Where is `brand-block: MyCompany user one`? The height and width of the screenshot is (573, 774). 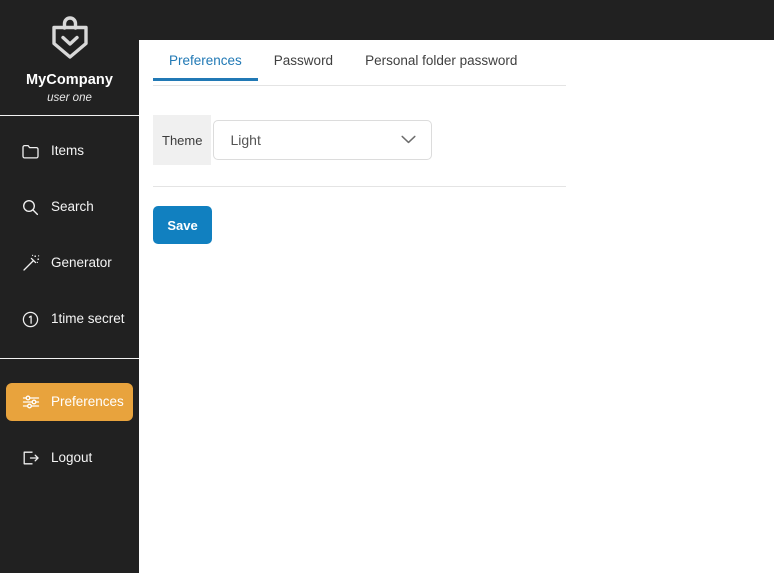 brand-block: MyCompany user one is located at coordinates (69, 52).